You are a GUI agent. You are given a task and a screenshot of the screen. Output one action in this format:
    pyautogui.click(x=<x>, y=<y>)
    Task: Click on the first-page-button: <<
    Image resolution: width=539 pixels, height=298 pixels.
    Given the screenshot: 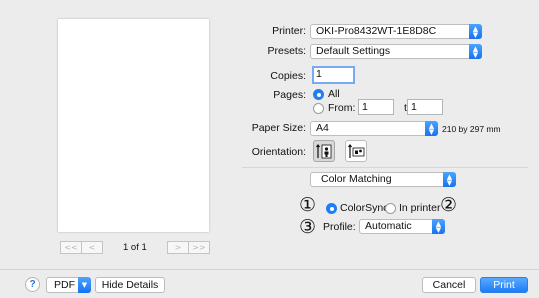 What is the action you would take?
    pyautogui.click(x=71, y=247)
    